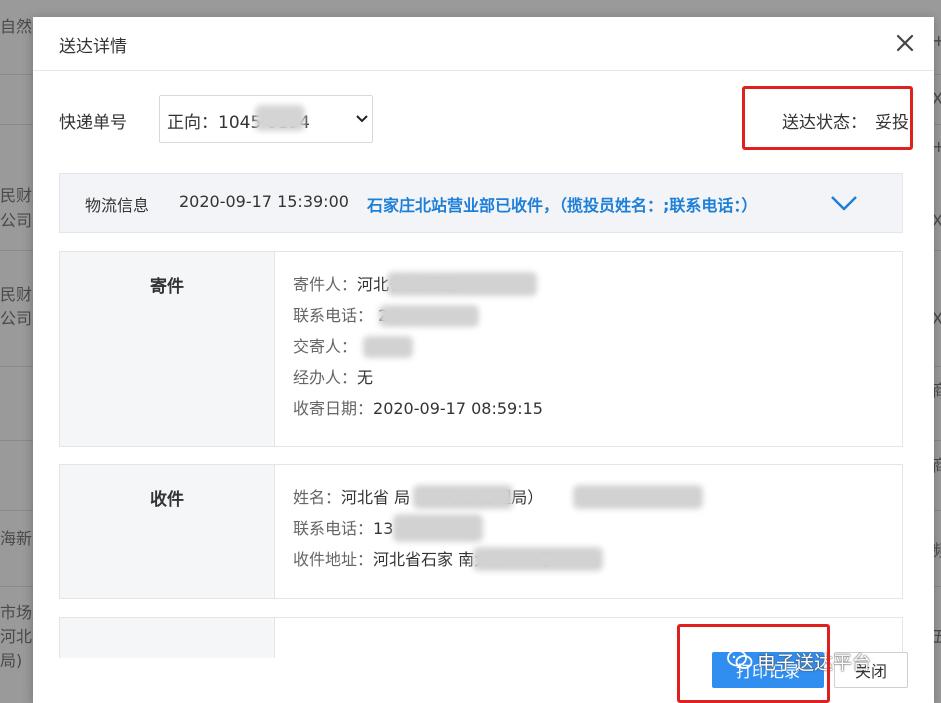 The image size is (941, 703). What do you see at coordinates (827, 118) in the screenshot?
I see `status-highlight-box` at bounding box center [827, 118].